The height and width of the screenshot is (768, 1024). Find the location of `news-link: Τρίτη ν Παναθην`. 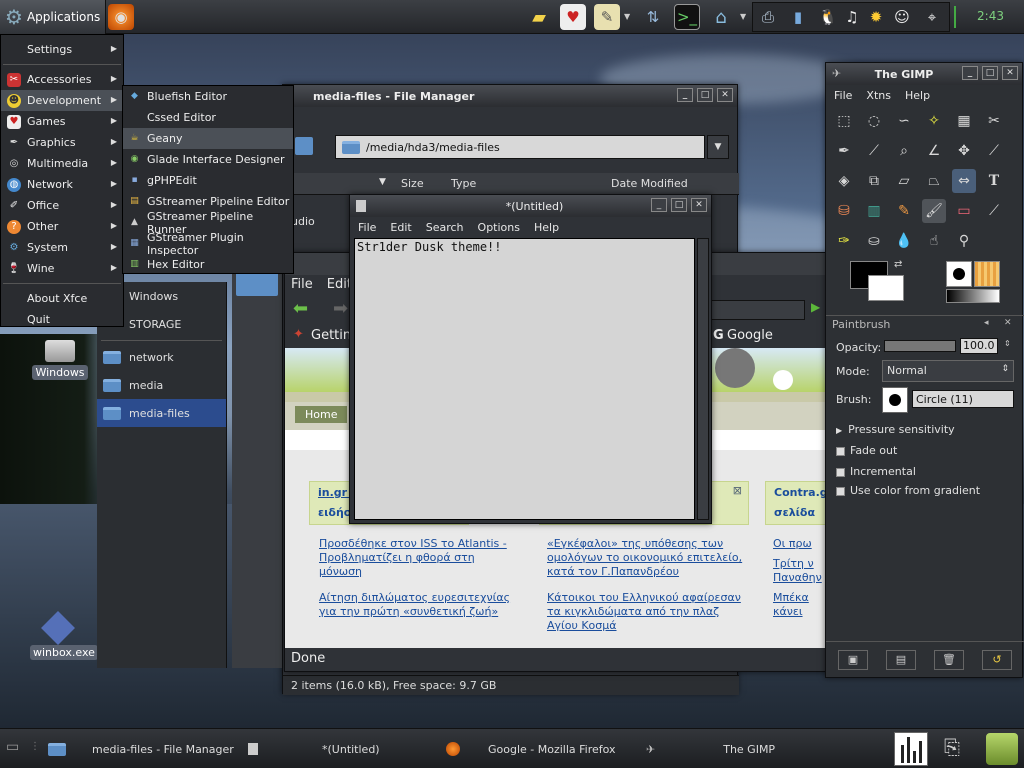

news-link: Τρίτη ν Παναθην is located at coordinates (799, 571).